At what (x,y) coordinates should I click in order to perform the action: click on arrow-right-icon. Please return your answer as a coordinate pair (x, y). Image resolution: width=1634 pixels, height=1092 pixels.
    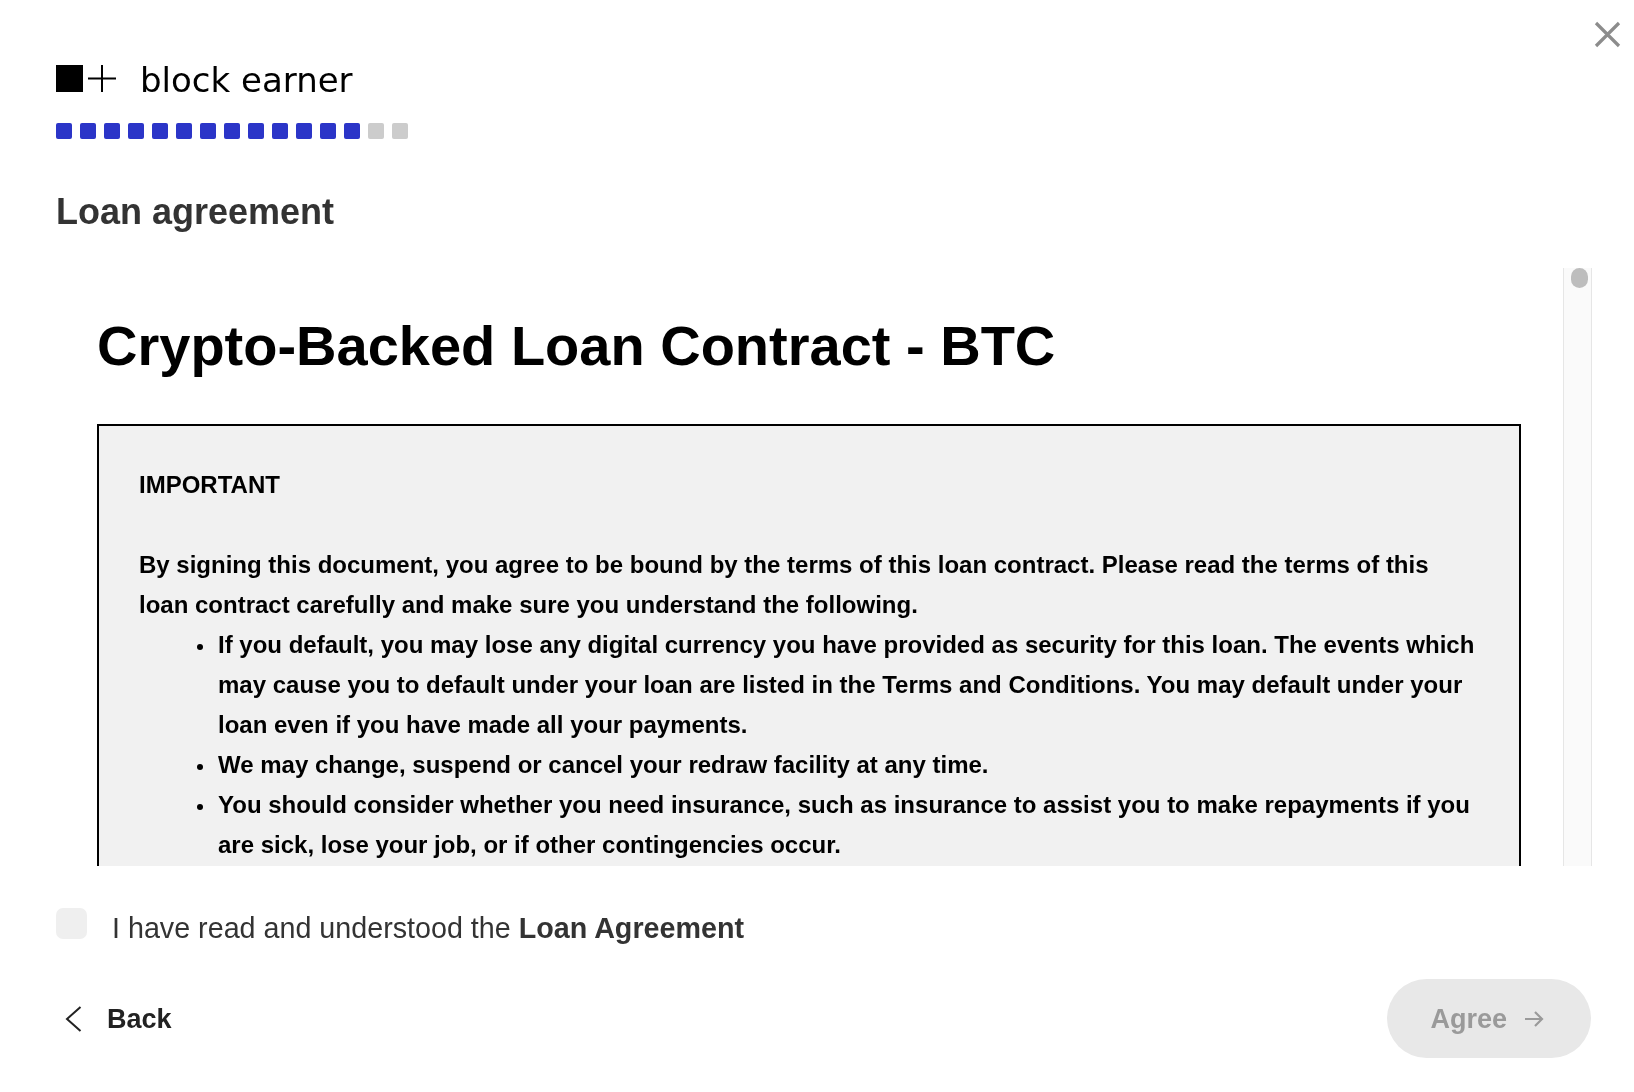
    Looking at the image, I should click on (1534, 1018).